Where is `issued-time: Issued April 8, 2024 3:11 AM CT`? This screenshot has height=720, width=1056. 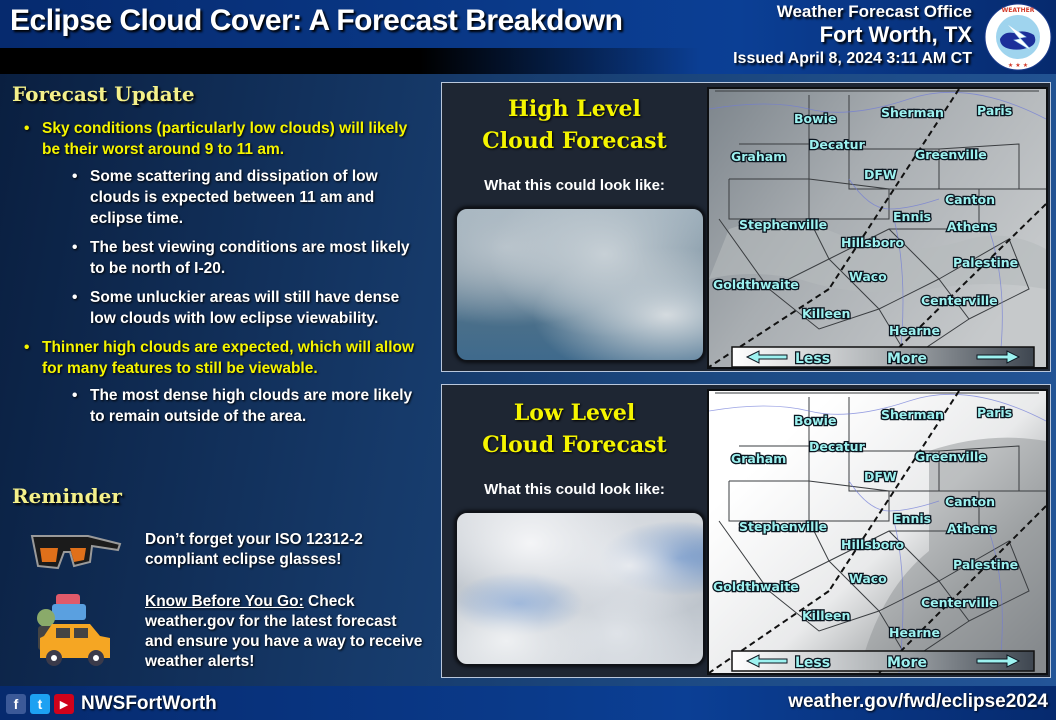
issued-time: Issued April 8, 2024 3:11 AM CT is located at coordinates (852, 58).